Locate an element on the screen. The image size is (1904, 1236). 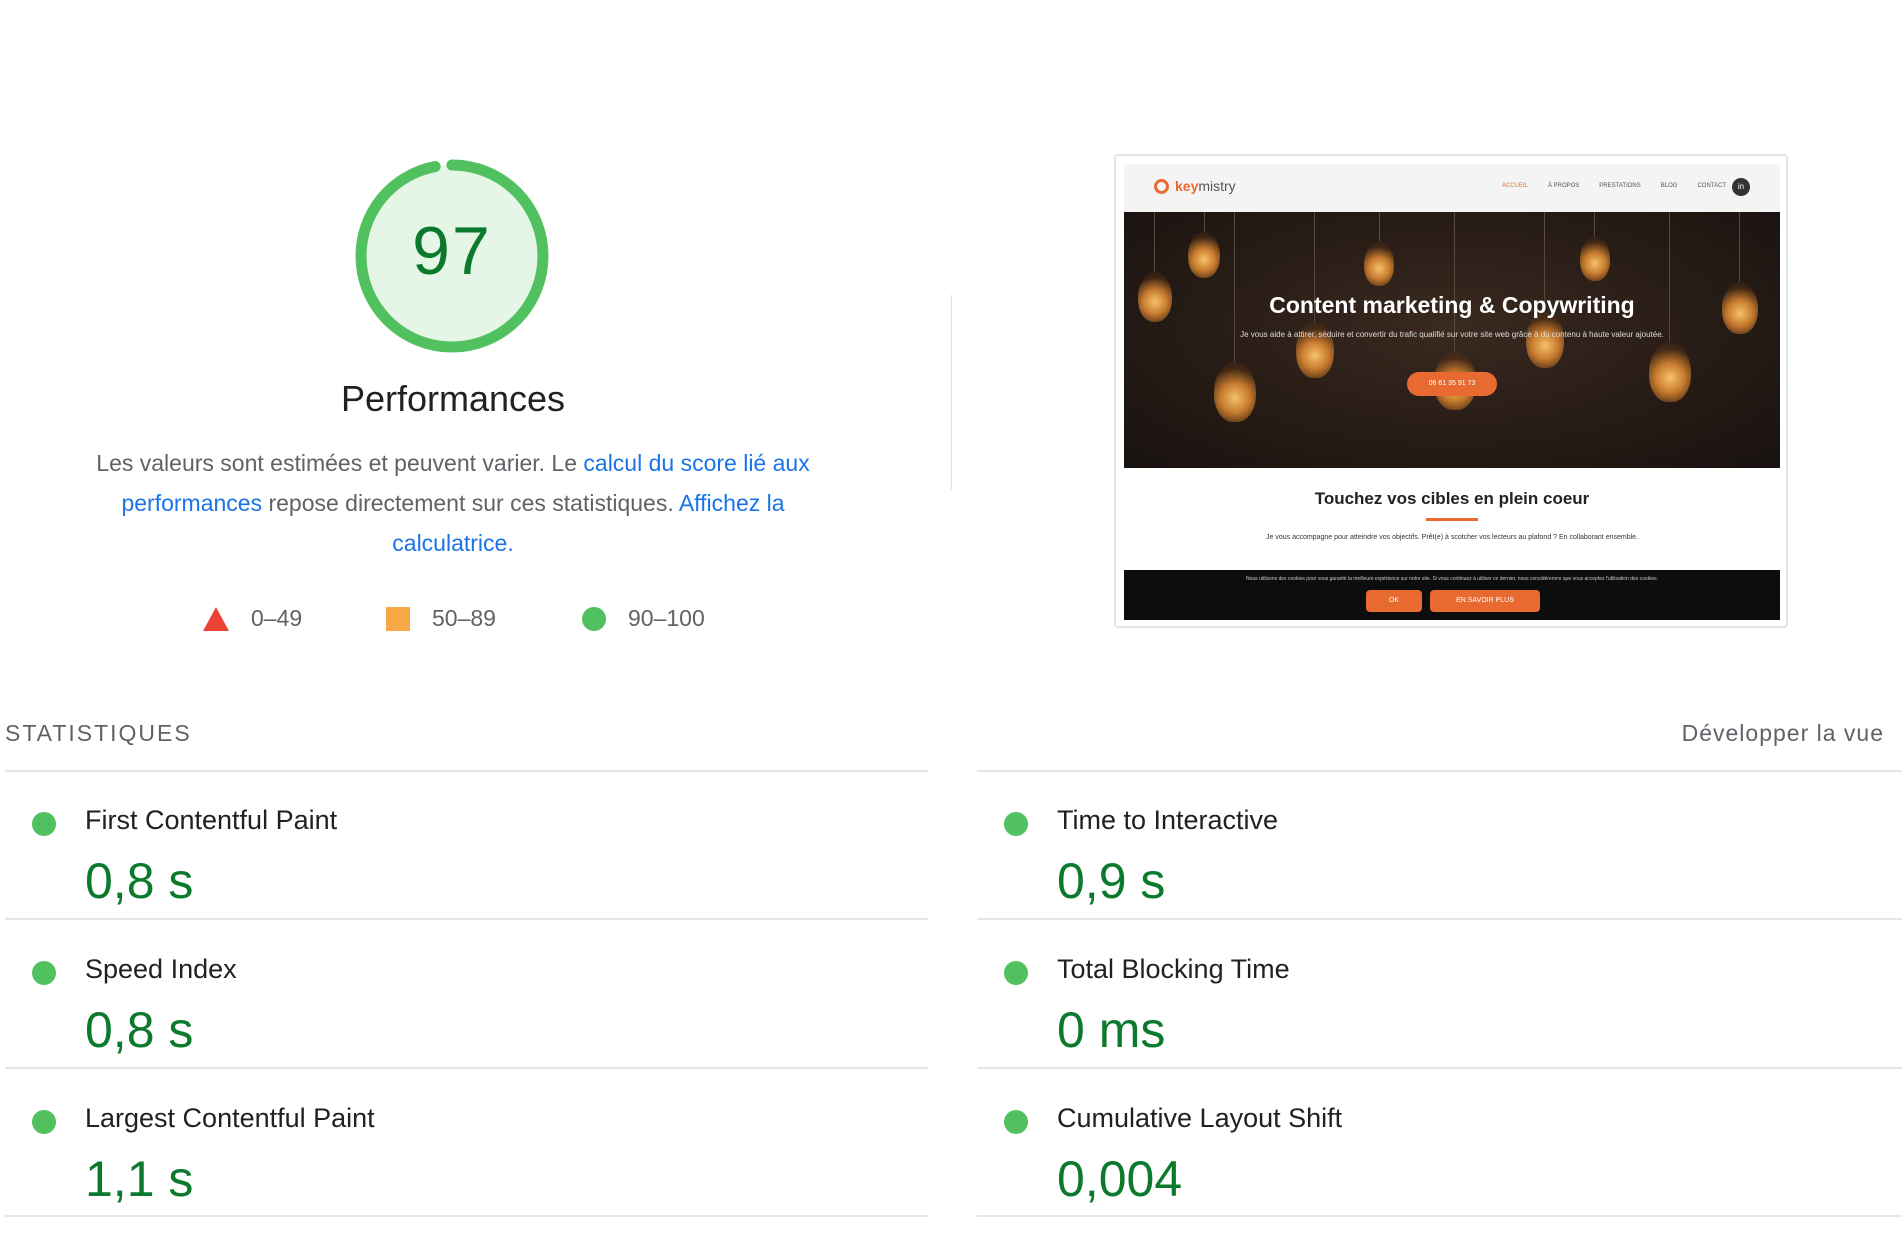
legend-range: 0–49 is located at coordinates (277, 618).